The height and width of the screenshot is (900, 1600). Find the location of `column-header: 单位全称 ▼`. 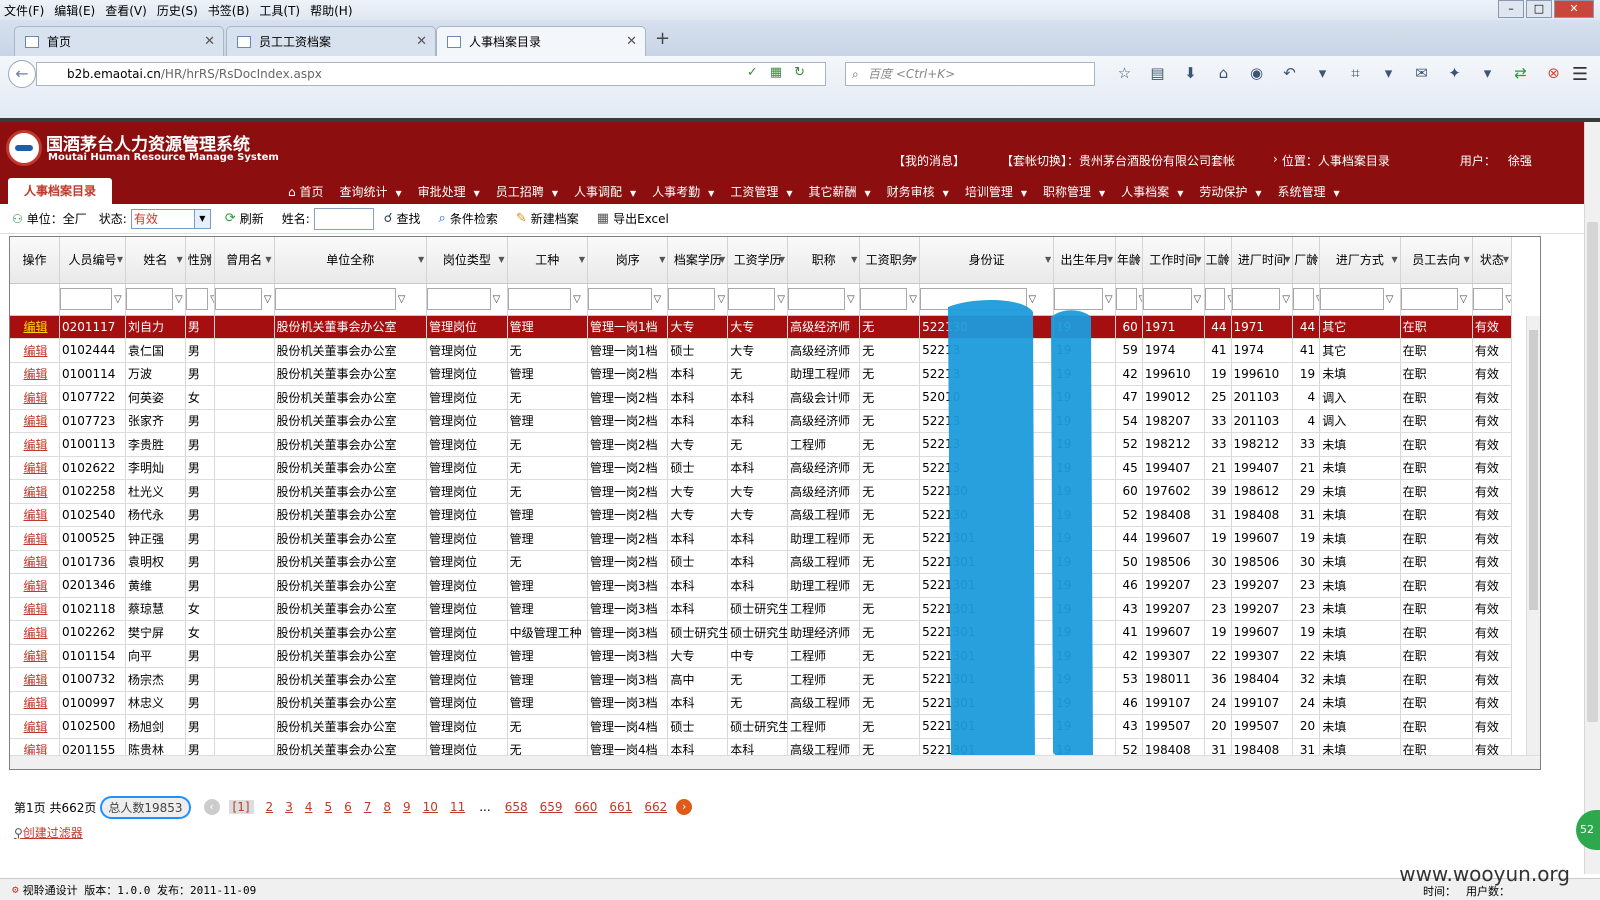

column-header: 单位全称 ▼ is located at coordinates (351, 260).